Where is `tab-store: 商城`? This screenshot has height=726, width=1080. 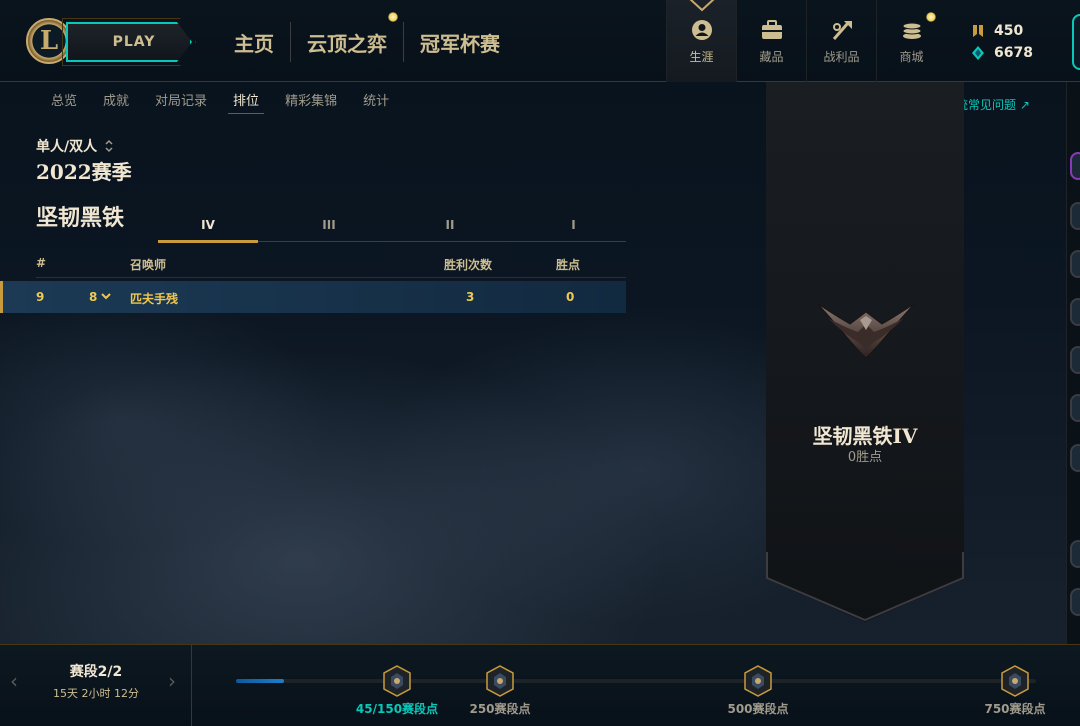
tab-store: 商城 is located at coordinates (911, 41).